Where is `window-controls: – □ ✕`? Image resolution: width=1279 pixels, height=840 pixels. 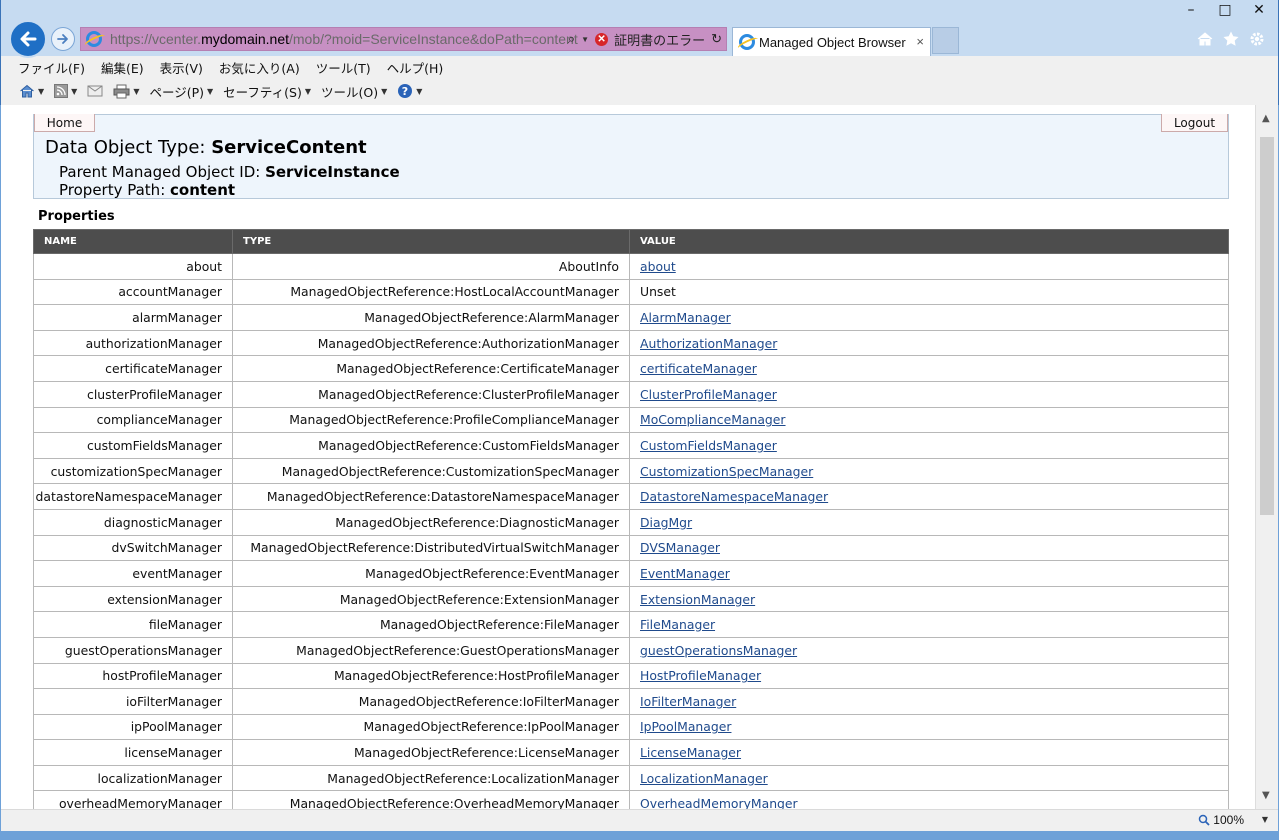
window-controls: – □ ✕ is located at coordinates (1225, 10).